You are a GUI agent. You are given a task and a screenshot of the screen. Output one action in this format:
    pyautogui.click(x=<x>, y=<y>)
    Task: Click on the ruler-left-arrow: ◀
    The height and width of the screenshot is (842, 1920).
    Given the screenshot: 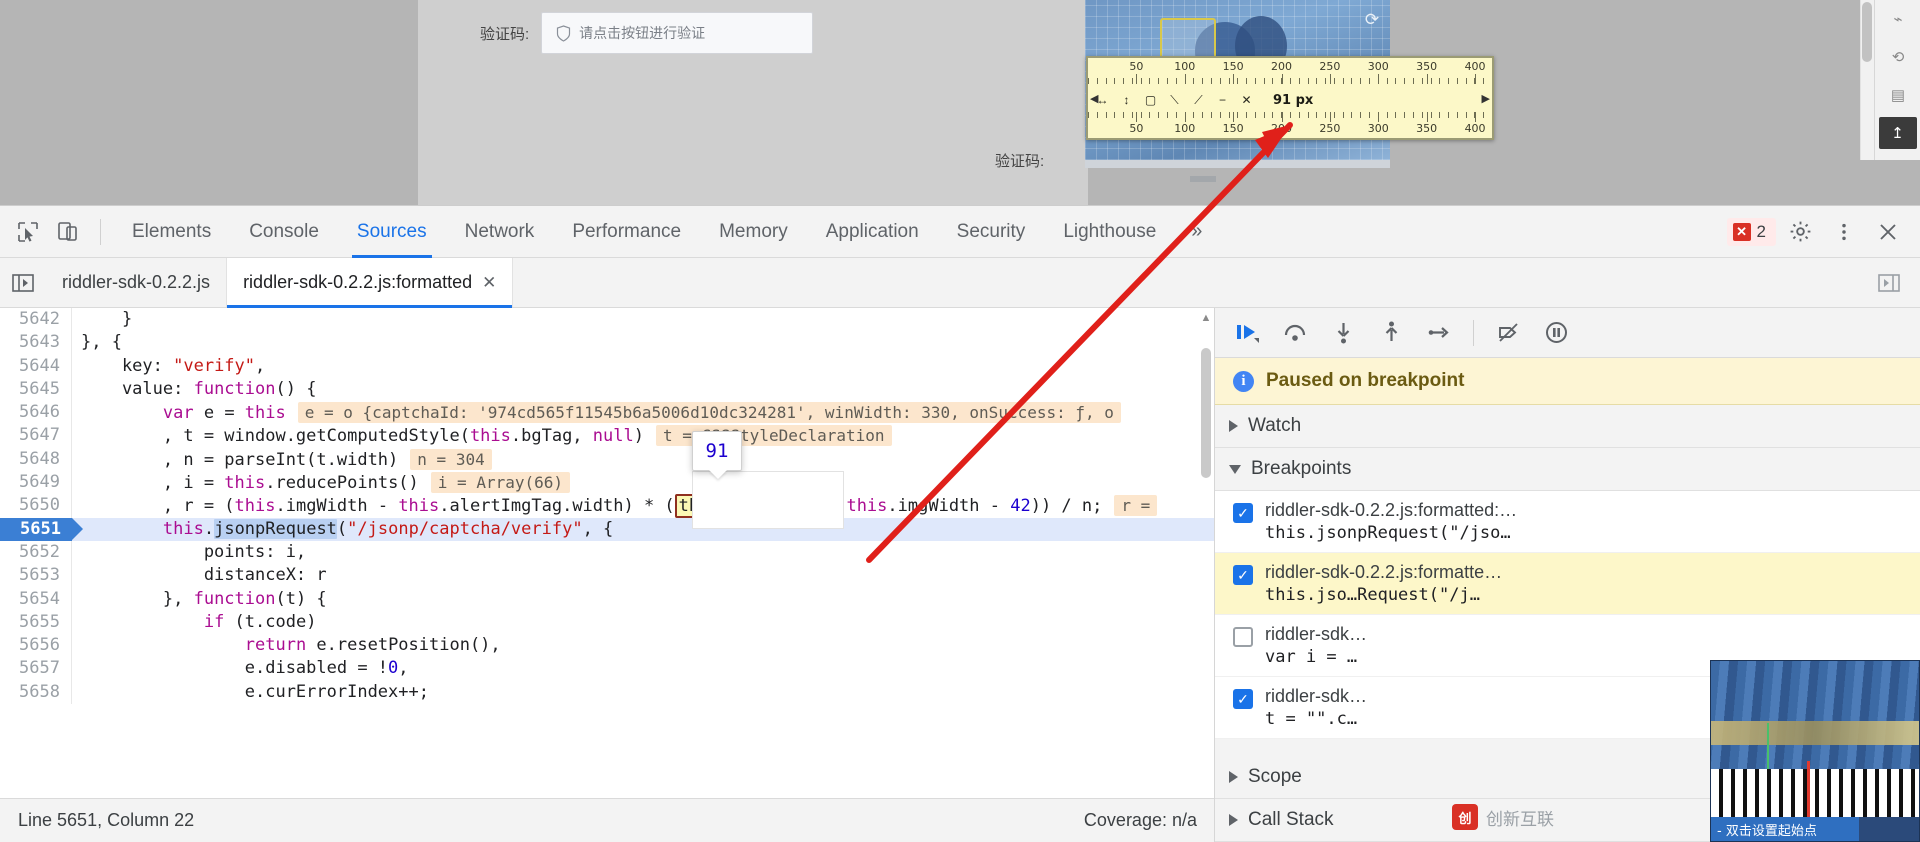 What is the action you would take?
    pyautogui.click(x=1094, y=98)
    